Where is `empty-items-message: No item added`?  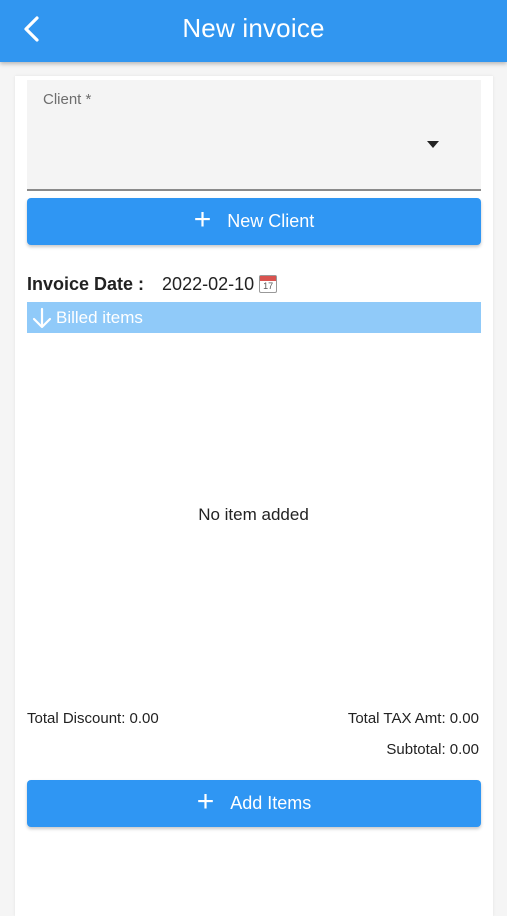
empty-items-message: No item added is located at coordinates (253, 514).